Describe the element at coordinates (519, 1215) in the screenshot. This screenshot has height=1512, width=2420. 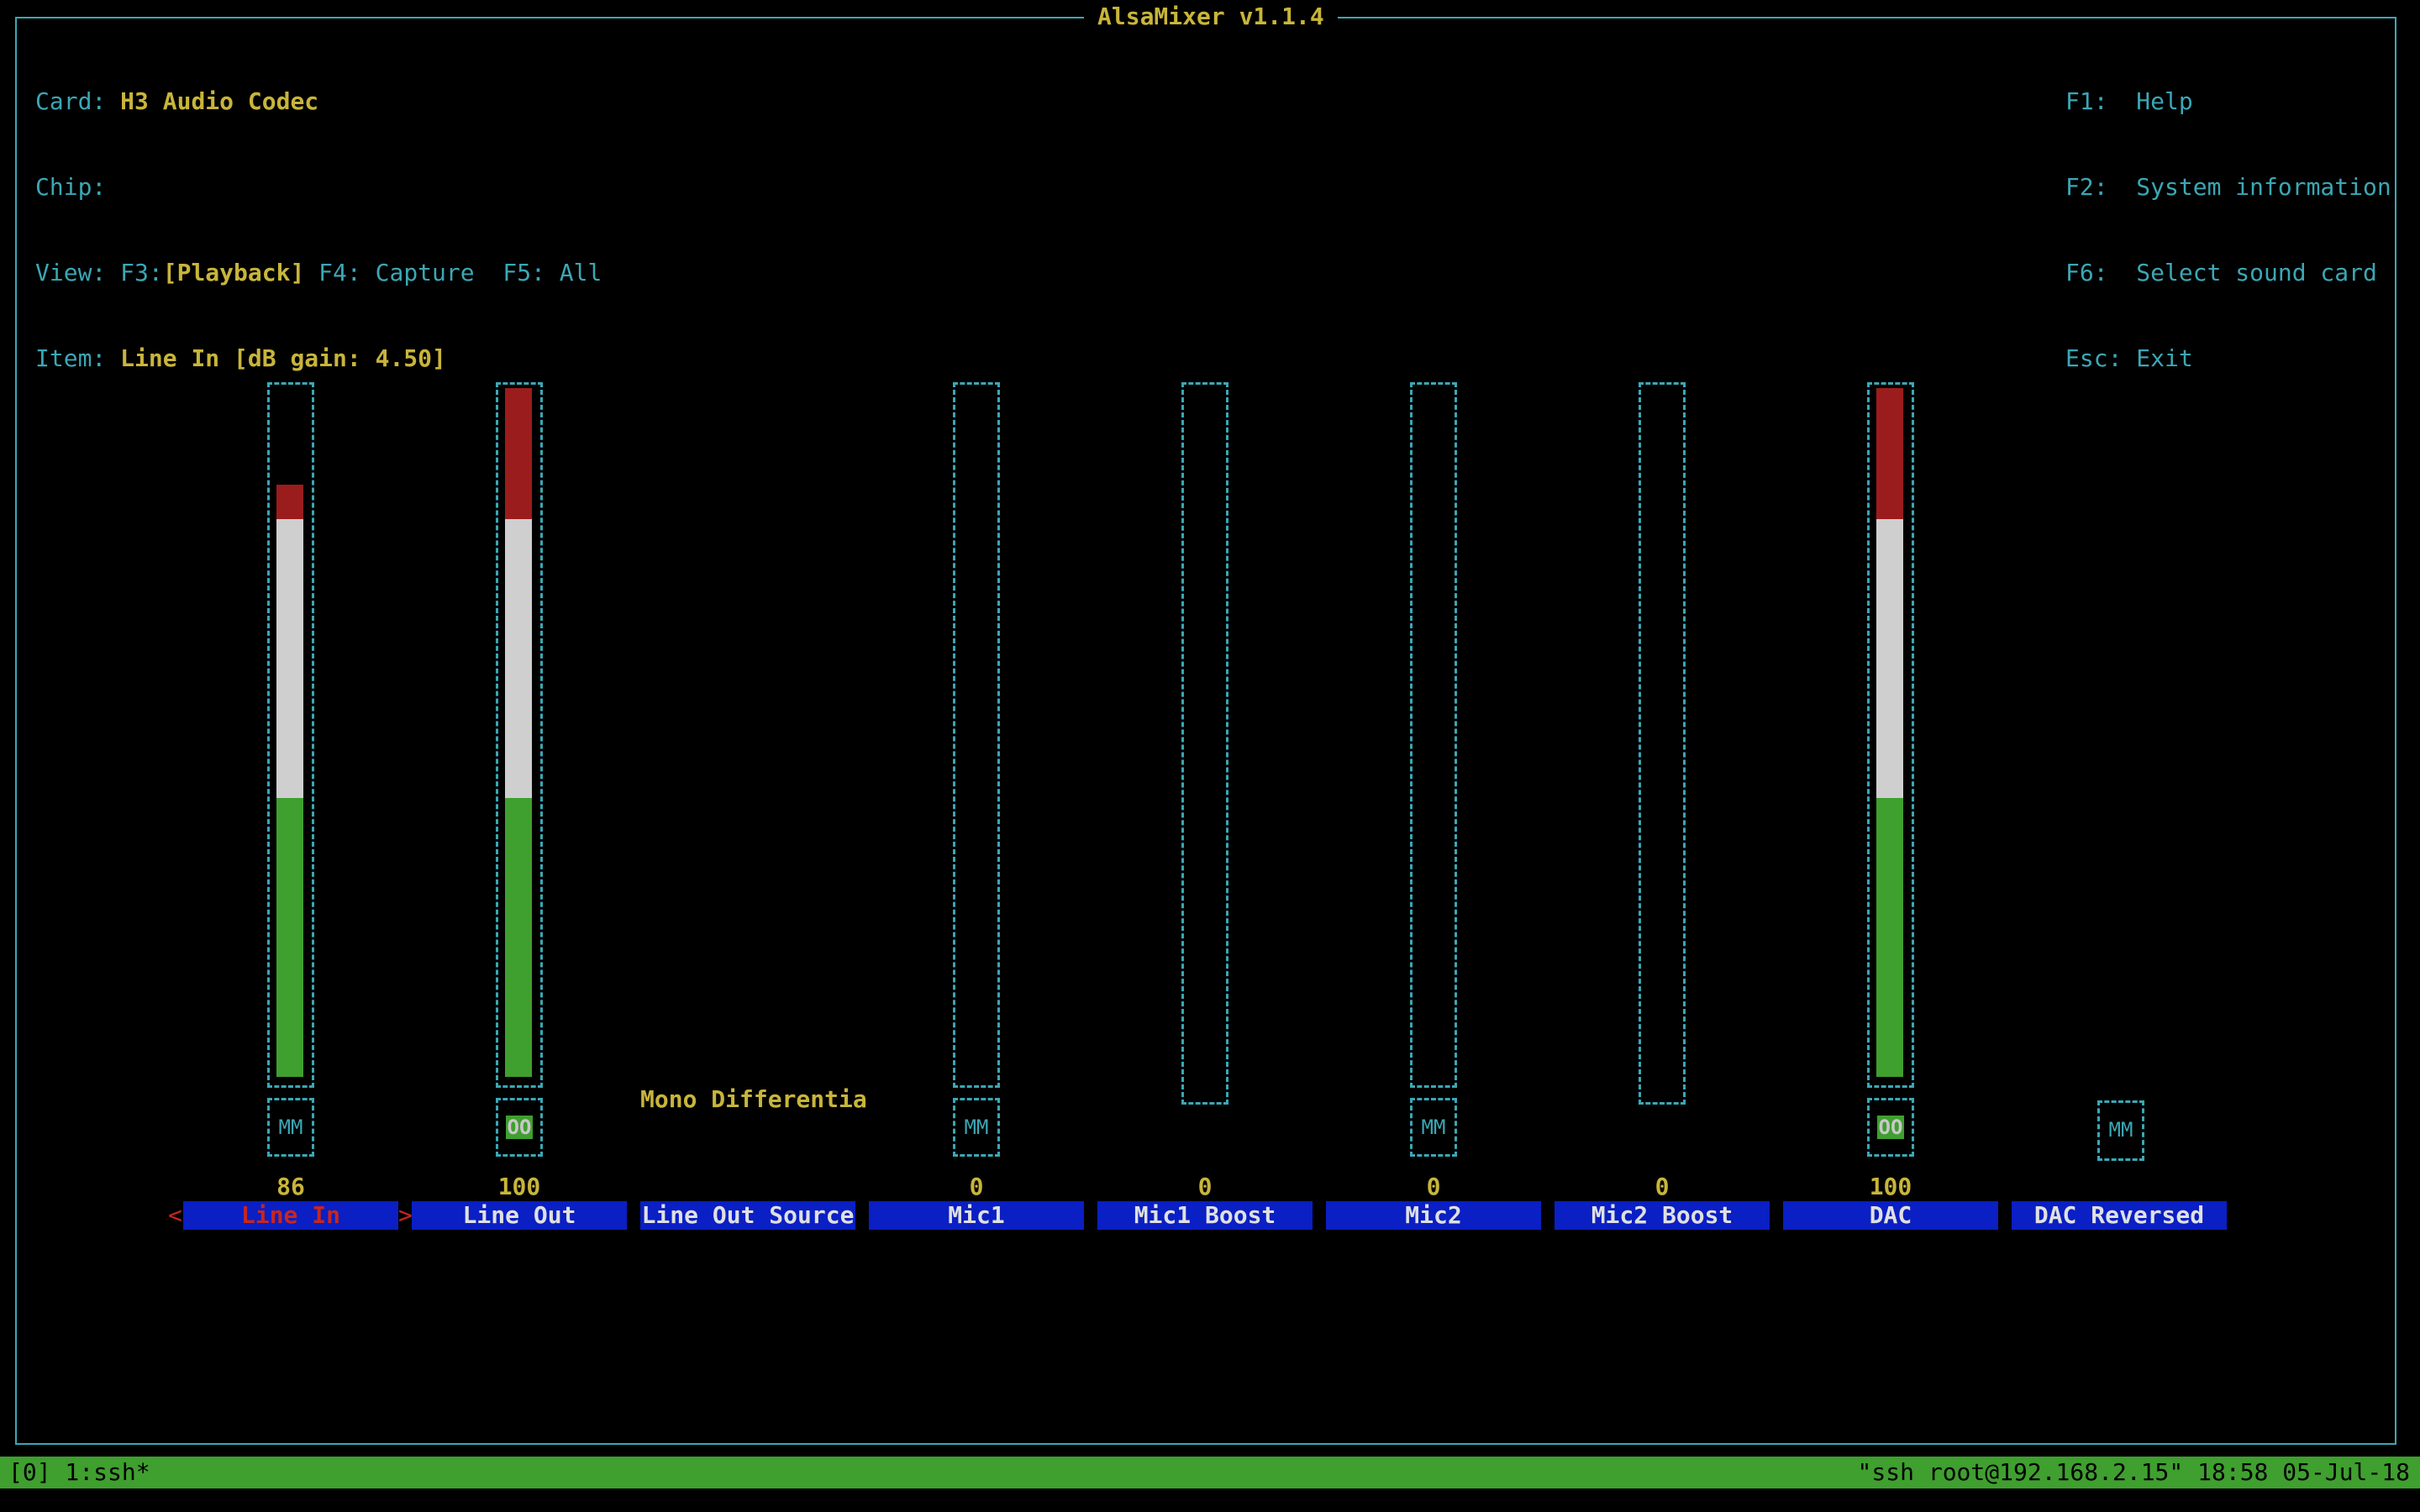
I see `channel-label-line-out: Line Out` at that location.